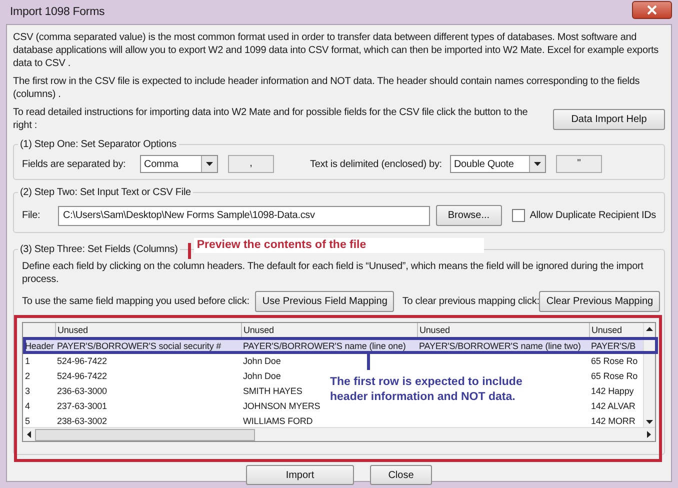 The image size is (678, 488). Describe the element at coordinates (57, 12) in the screenshot. I see `window-title: Import 1098 Forms` at that location.